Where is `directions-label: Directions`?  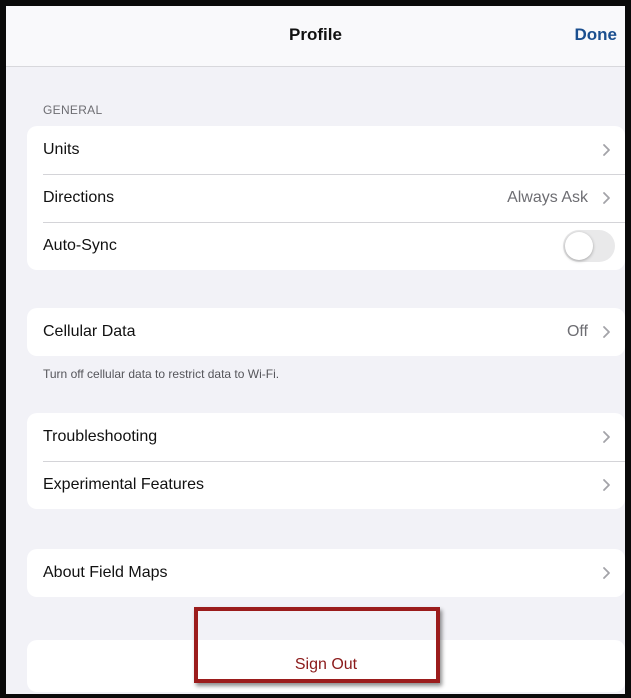 directions-label: Directions is located at coordinates (79, 197).